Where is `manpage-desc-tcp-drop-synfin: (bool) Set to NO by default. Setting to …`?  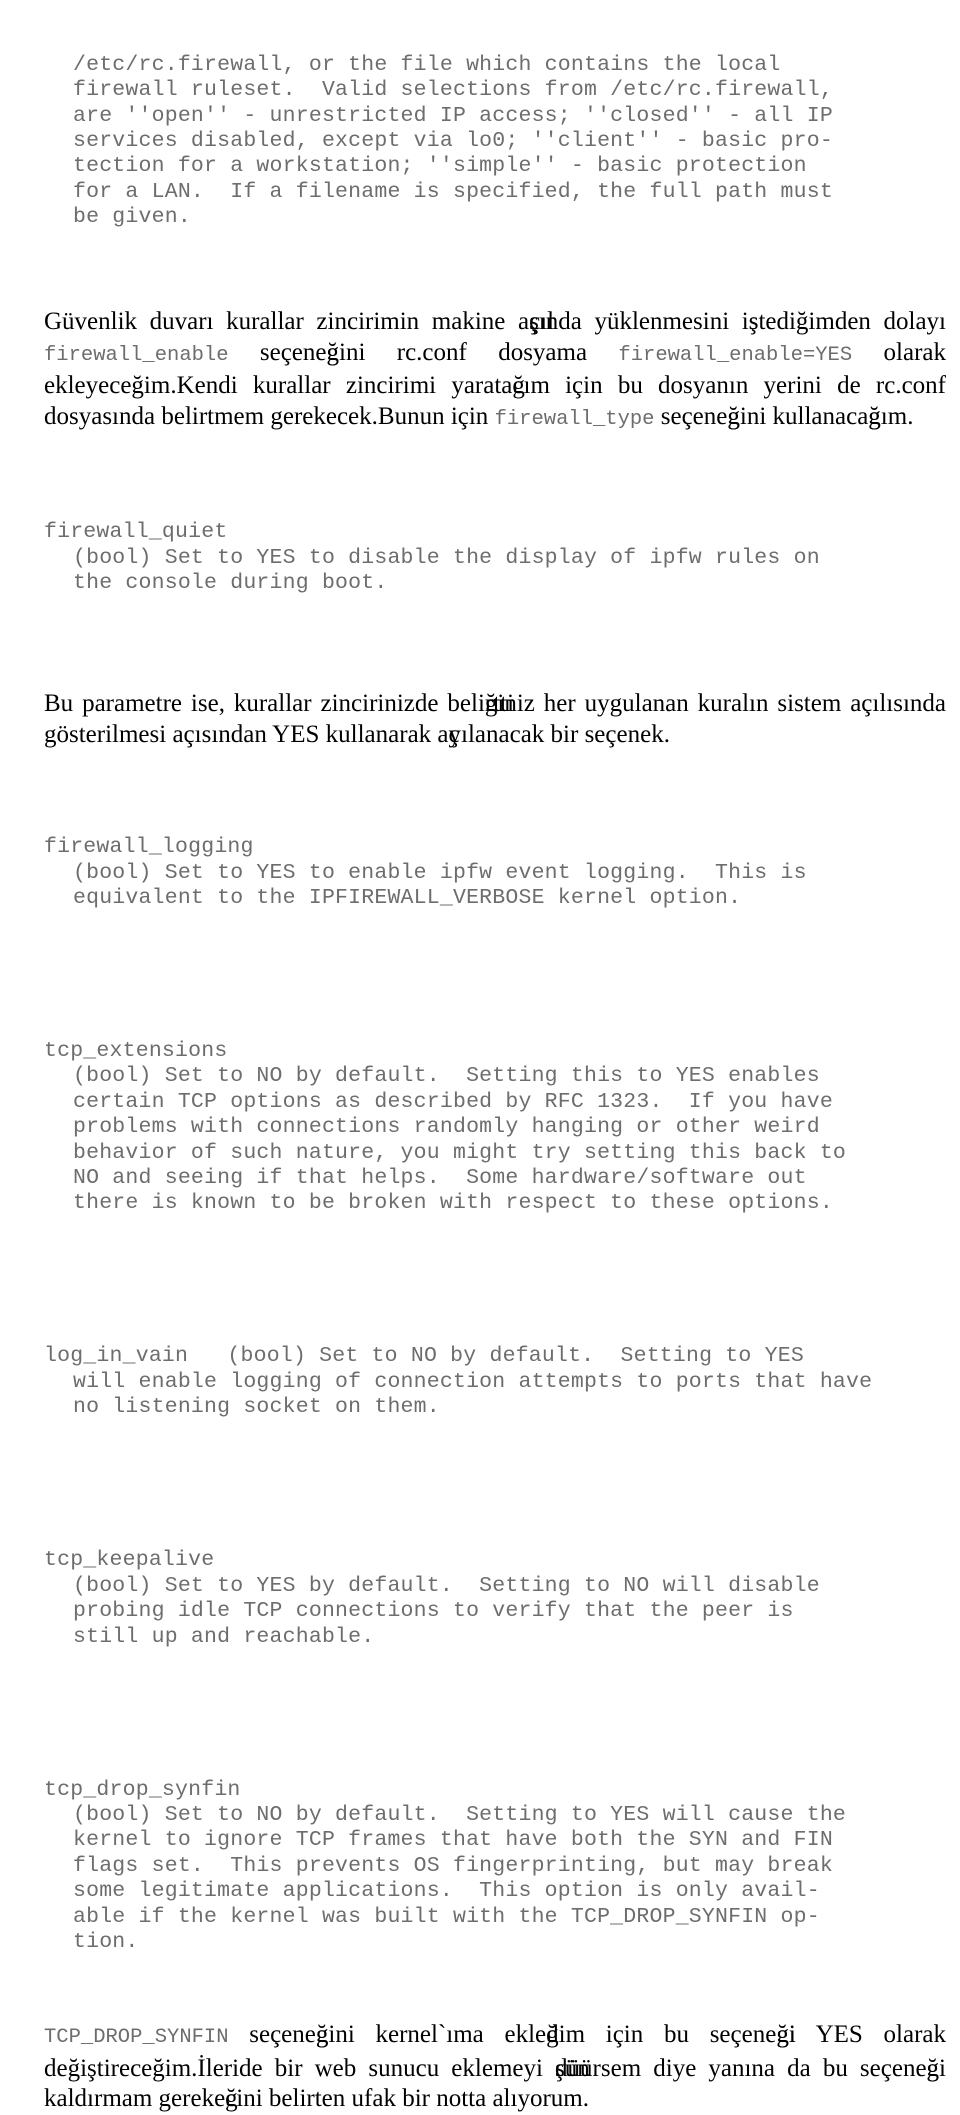 manpage-desc-tcp-drop-synfin: (bool) Set to NO by default. Setting to … is located at coordinates (460, 1878).